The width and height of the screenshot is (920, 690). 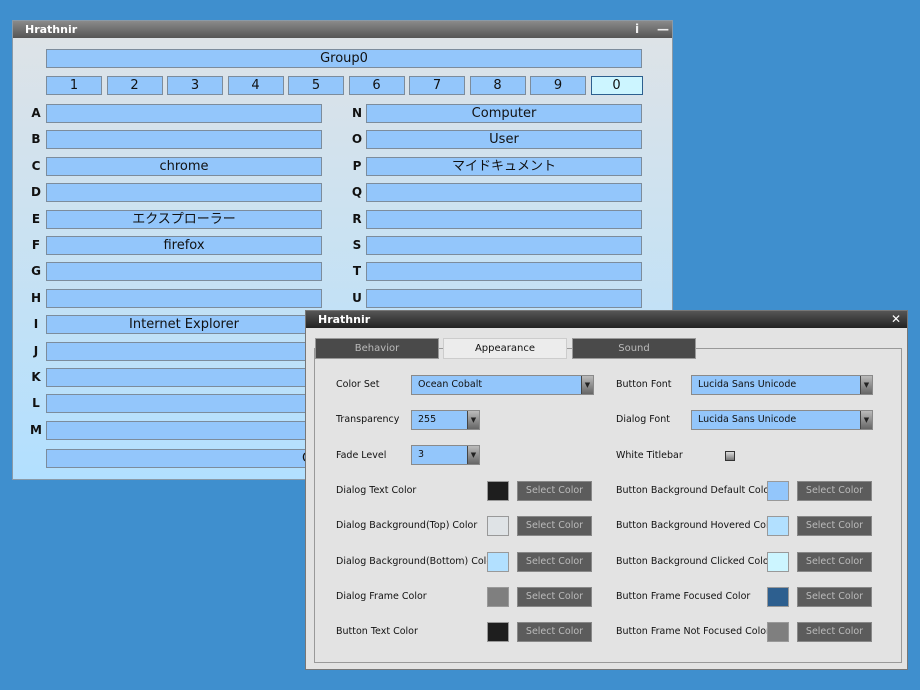 I want to click on close-icon: ✕, so click(x=896, y=319).